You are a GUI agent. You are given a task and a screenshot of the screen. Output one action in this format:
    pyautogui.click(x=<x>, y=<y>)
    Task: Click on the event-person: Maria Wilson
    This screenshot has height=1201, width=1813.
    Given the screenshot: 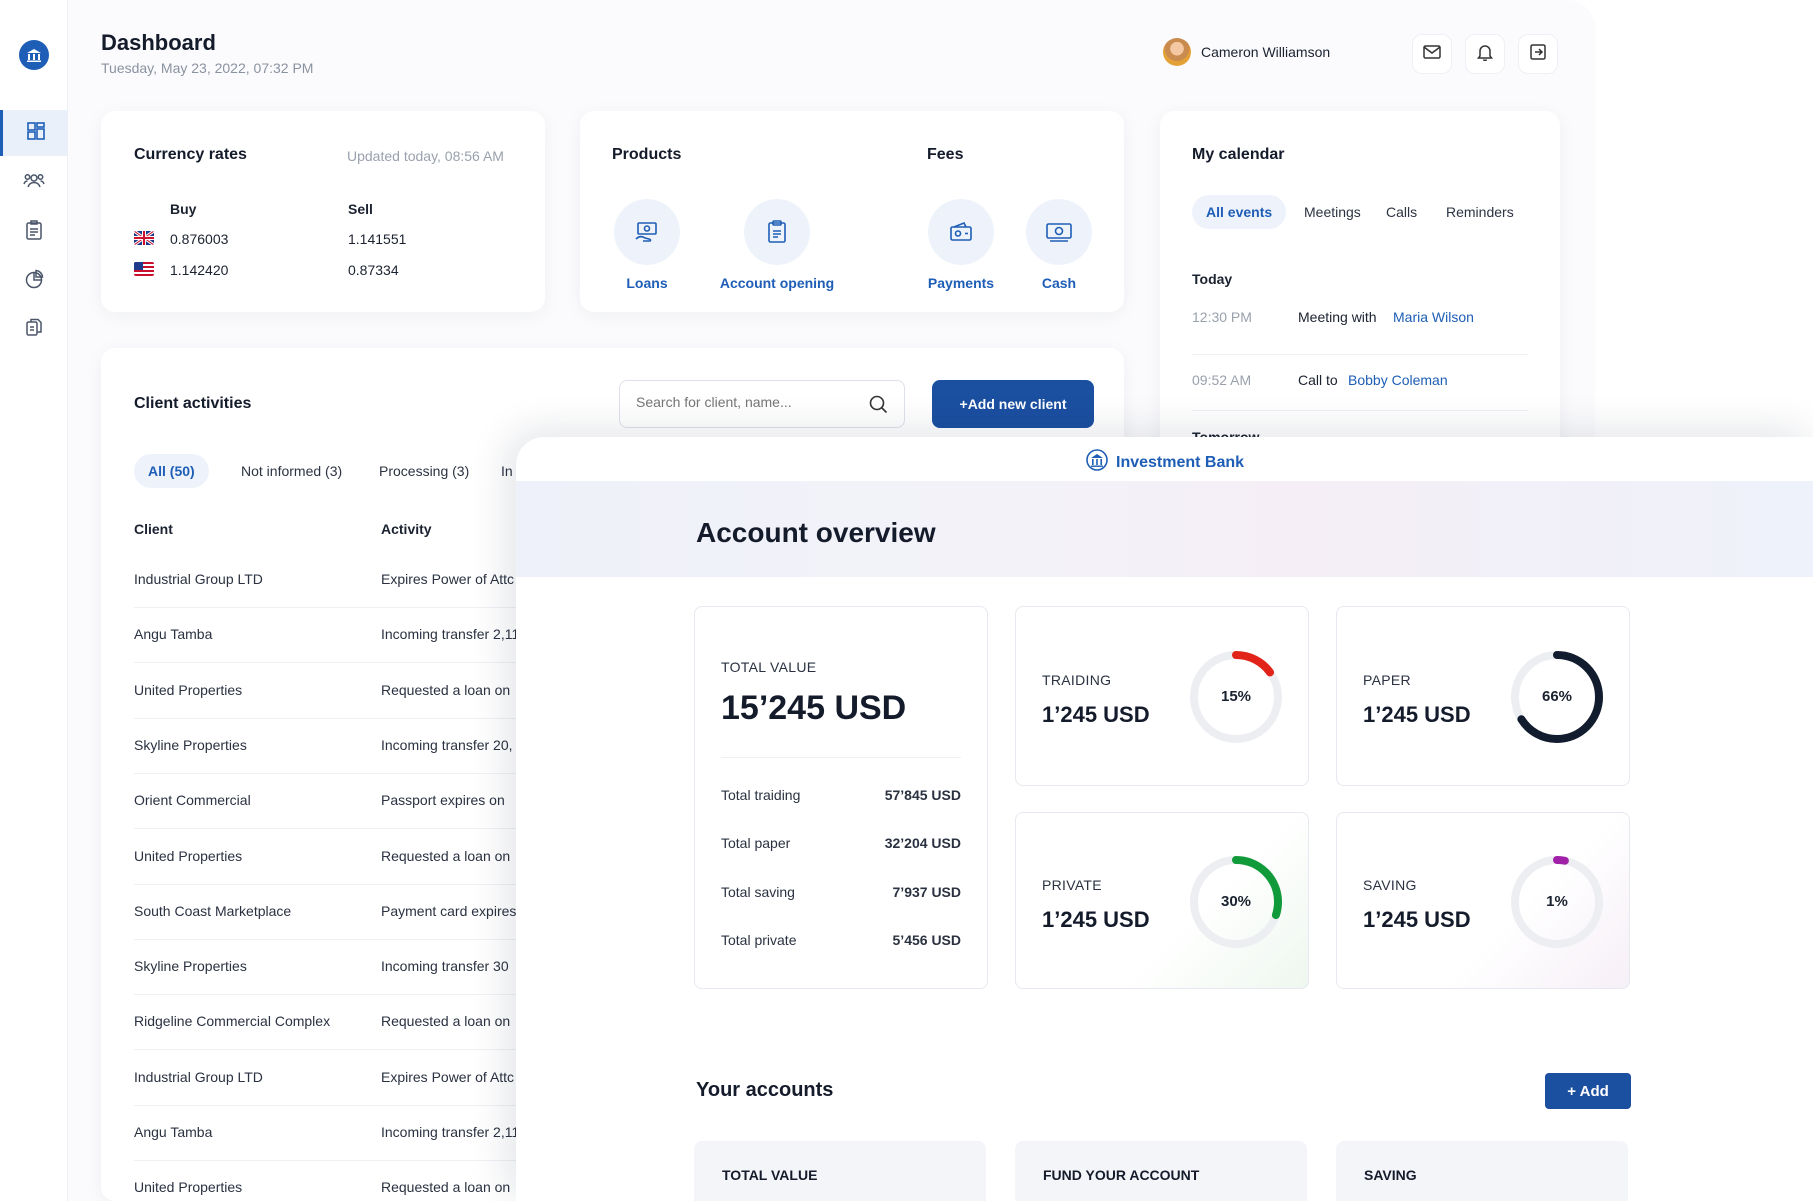 What is the action you would take?
    pyautogui.click(x=1433, y=317)
    